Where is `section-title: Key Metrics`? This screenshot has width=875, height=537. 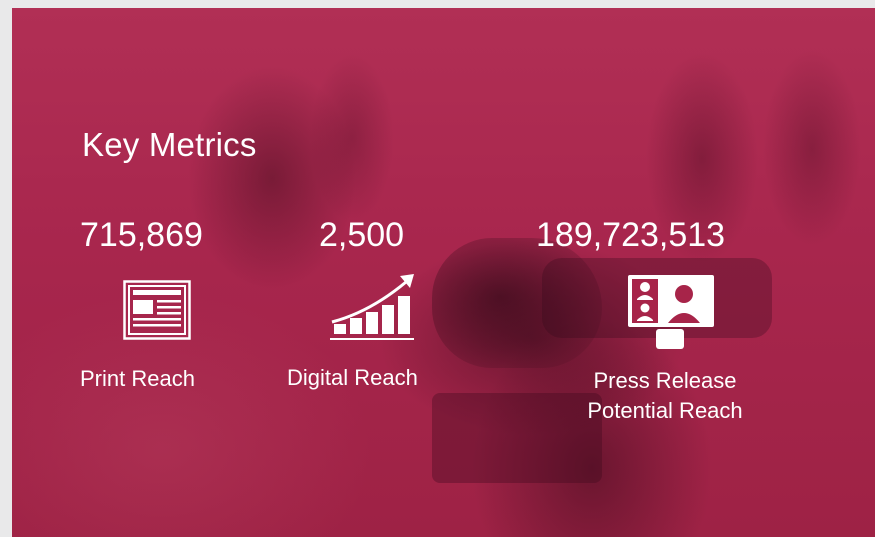 section-title: Key Metrics is located at coordinates (169, 144).